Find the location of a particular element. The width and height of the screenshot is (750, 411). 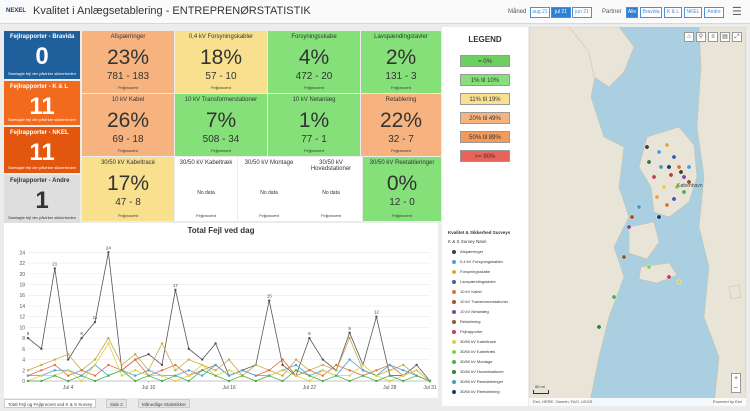

kpi-tile-9: 30/50 kV Kabeltræk No data Fejlprocent is located at coordinates (206, 189).